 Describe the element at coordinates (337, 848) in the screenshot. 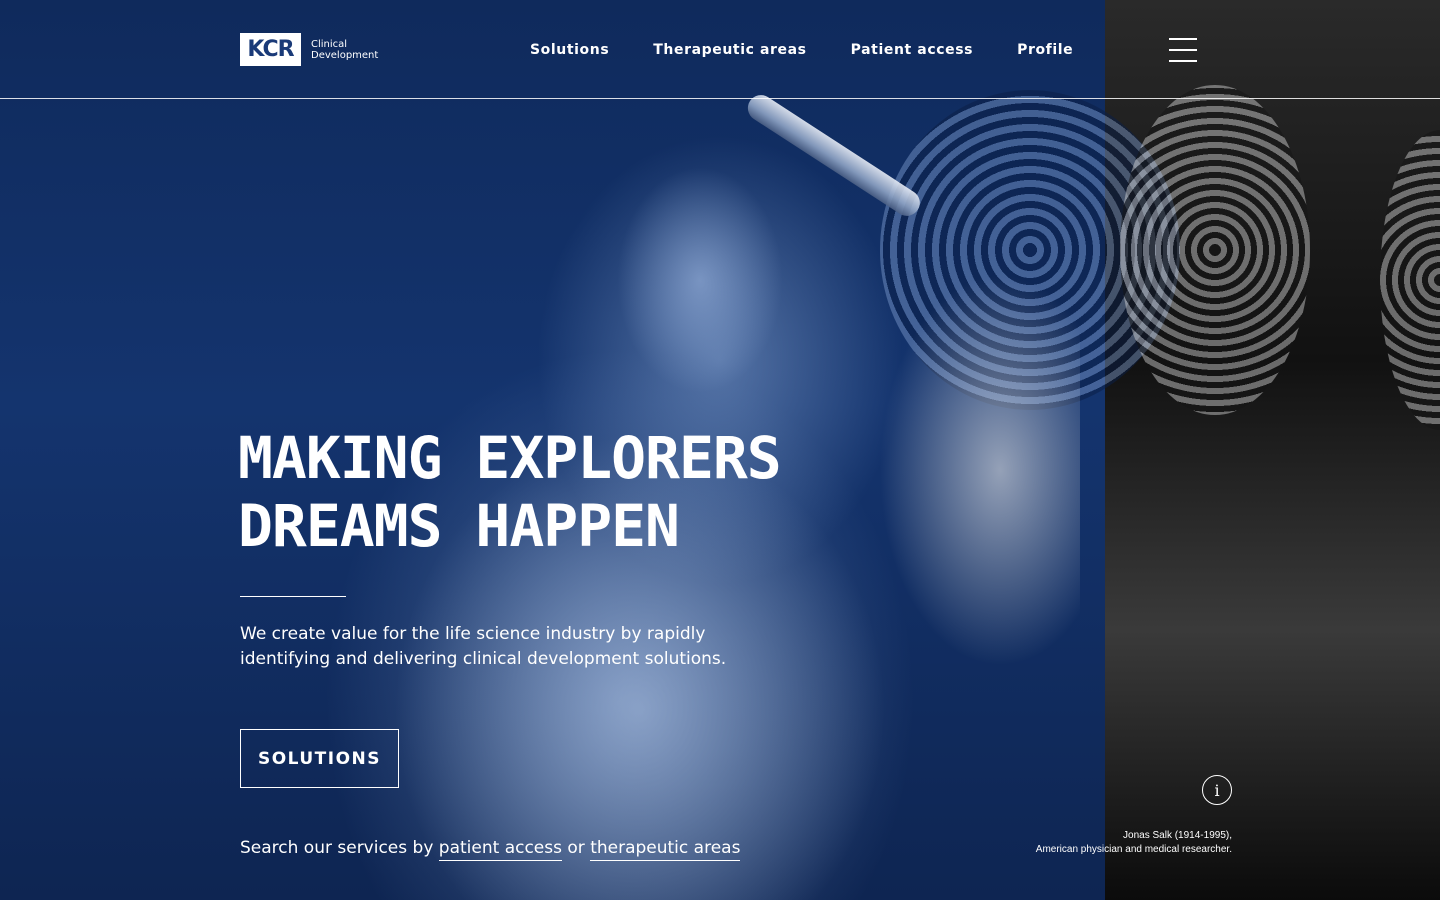

I see `search-prefix: Search our services by` at that location.